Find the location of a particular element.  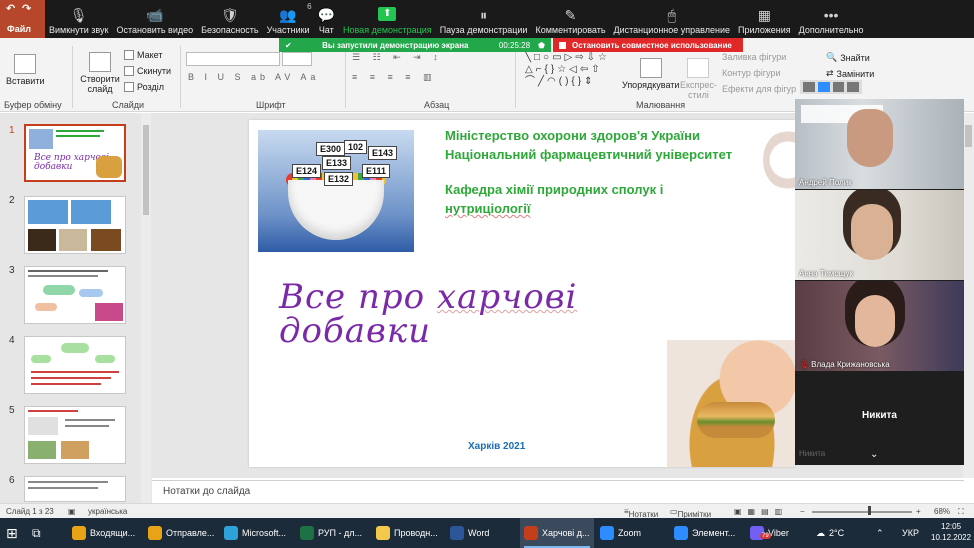

participant-tile: Анна Тимощук is located at coordinates (879, 235).